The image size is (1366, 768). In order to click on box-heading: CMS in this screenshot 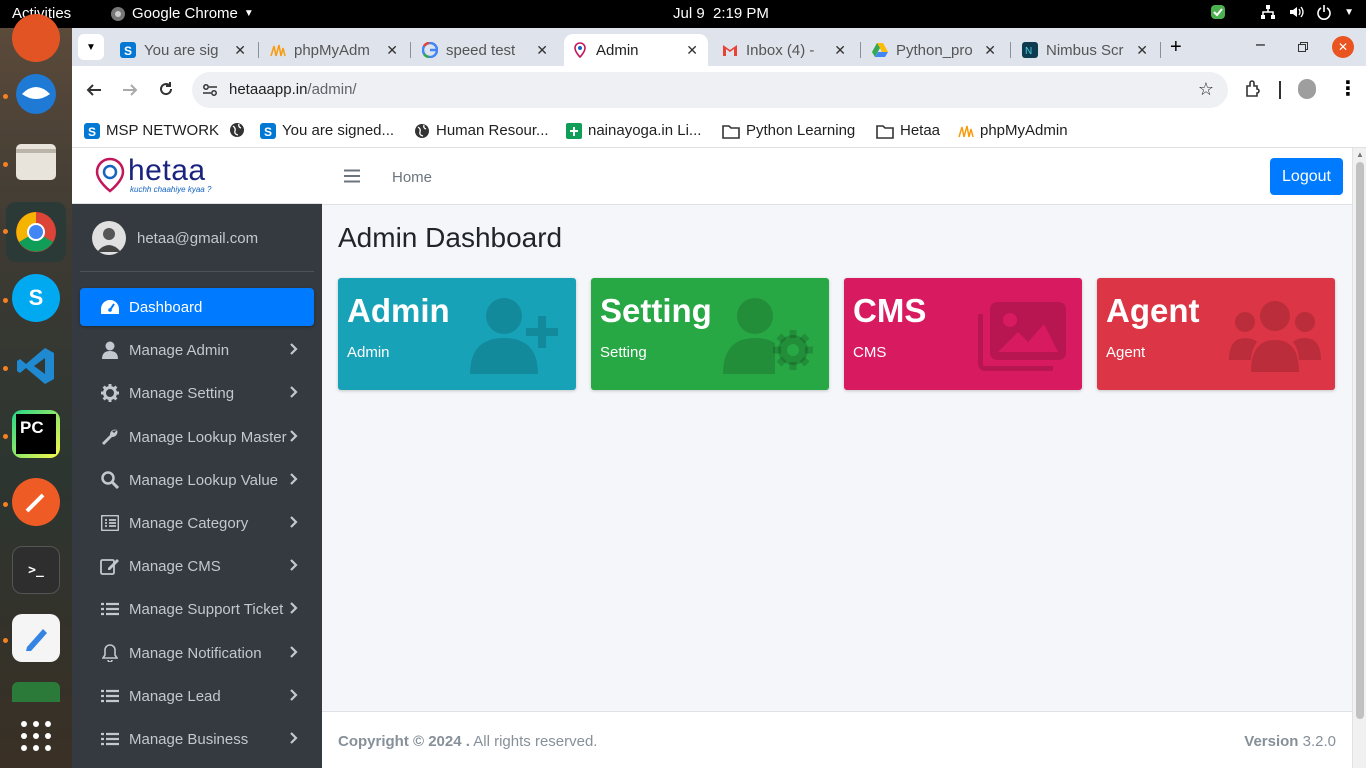, I will do `click(890, 310)`.